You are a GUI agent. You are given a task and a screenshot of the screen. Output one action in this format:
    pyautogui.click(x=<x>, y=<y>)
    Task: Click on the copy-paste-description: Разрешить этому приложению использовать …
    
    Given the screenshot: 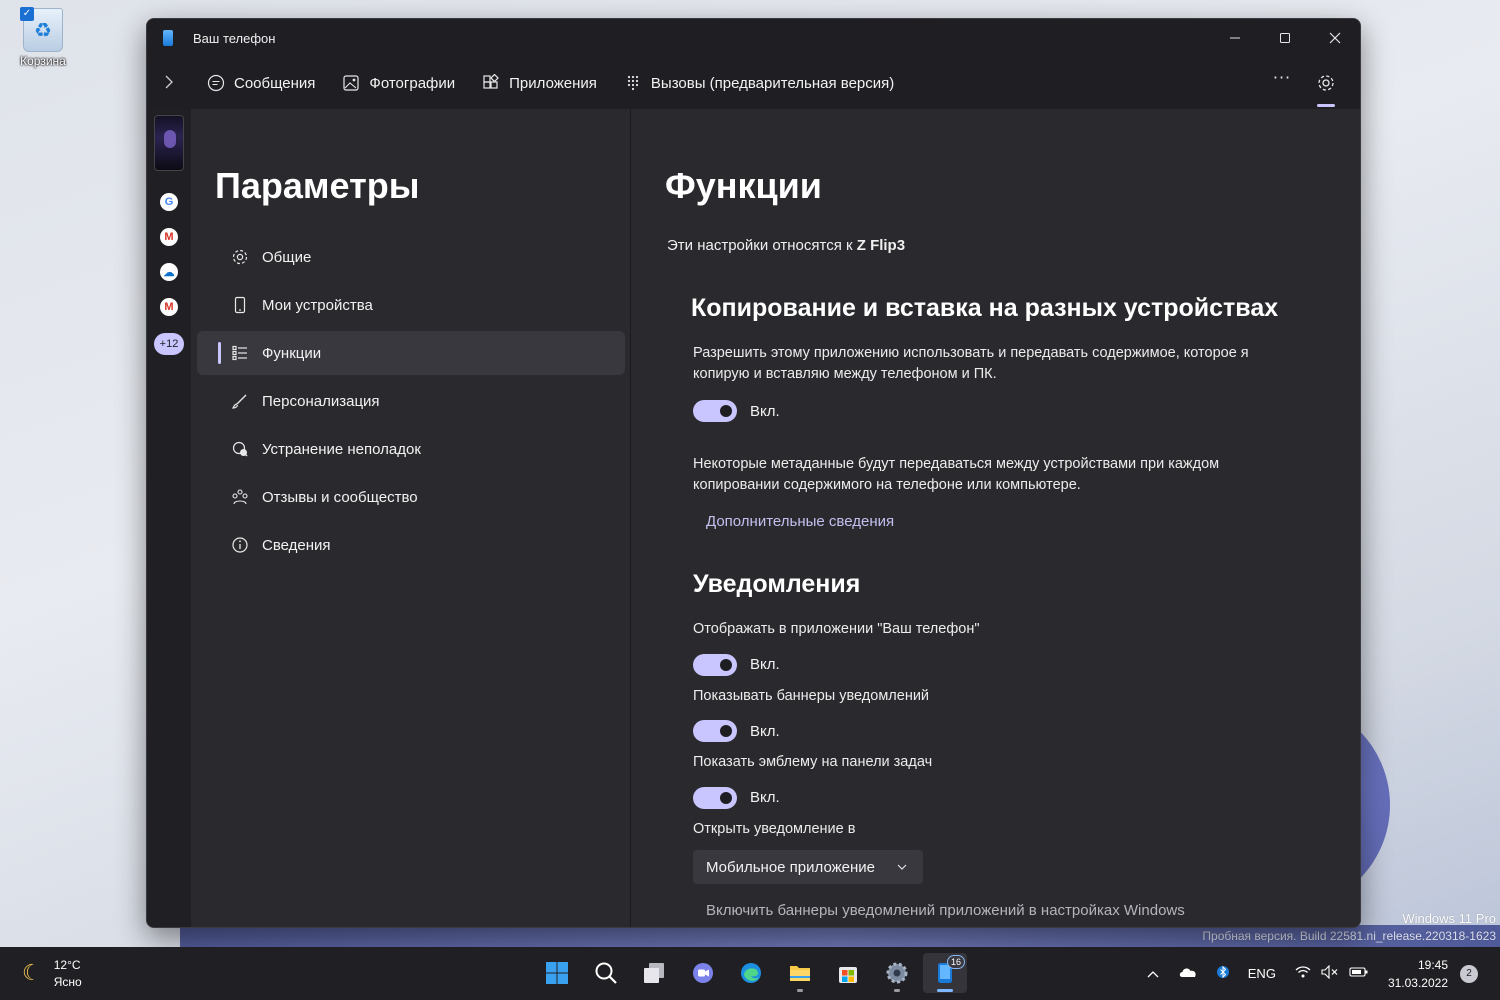 What is the action you would take?
    pyautogui.click(x=971, y=363)
    